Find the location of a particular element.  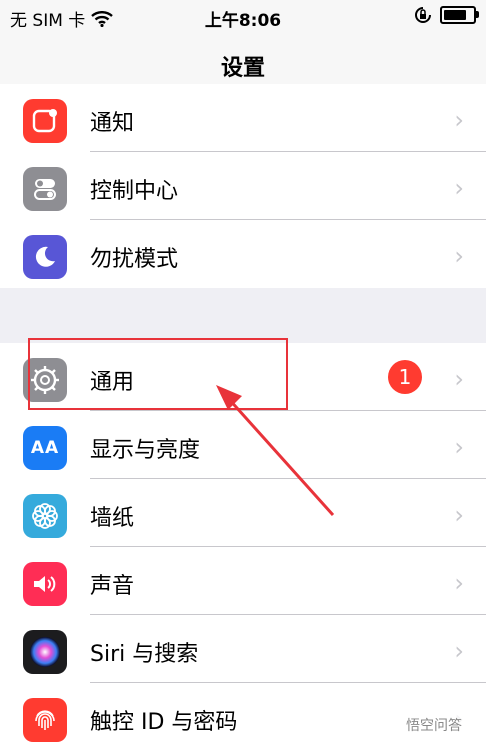

settings-row-display-brightness: AA 显示与亮度 › is located at coordinates (243, 445).